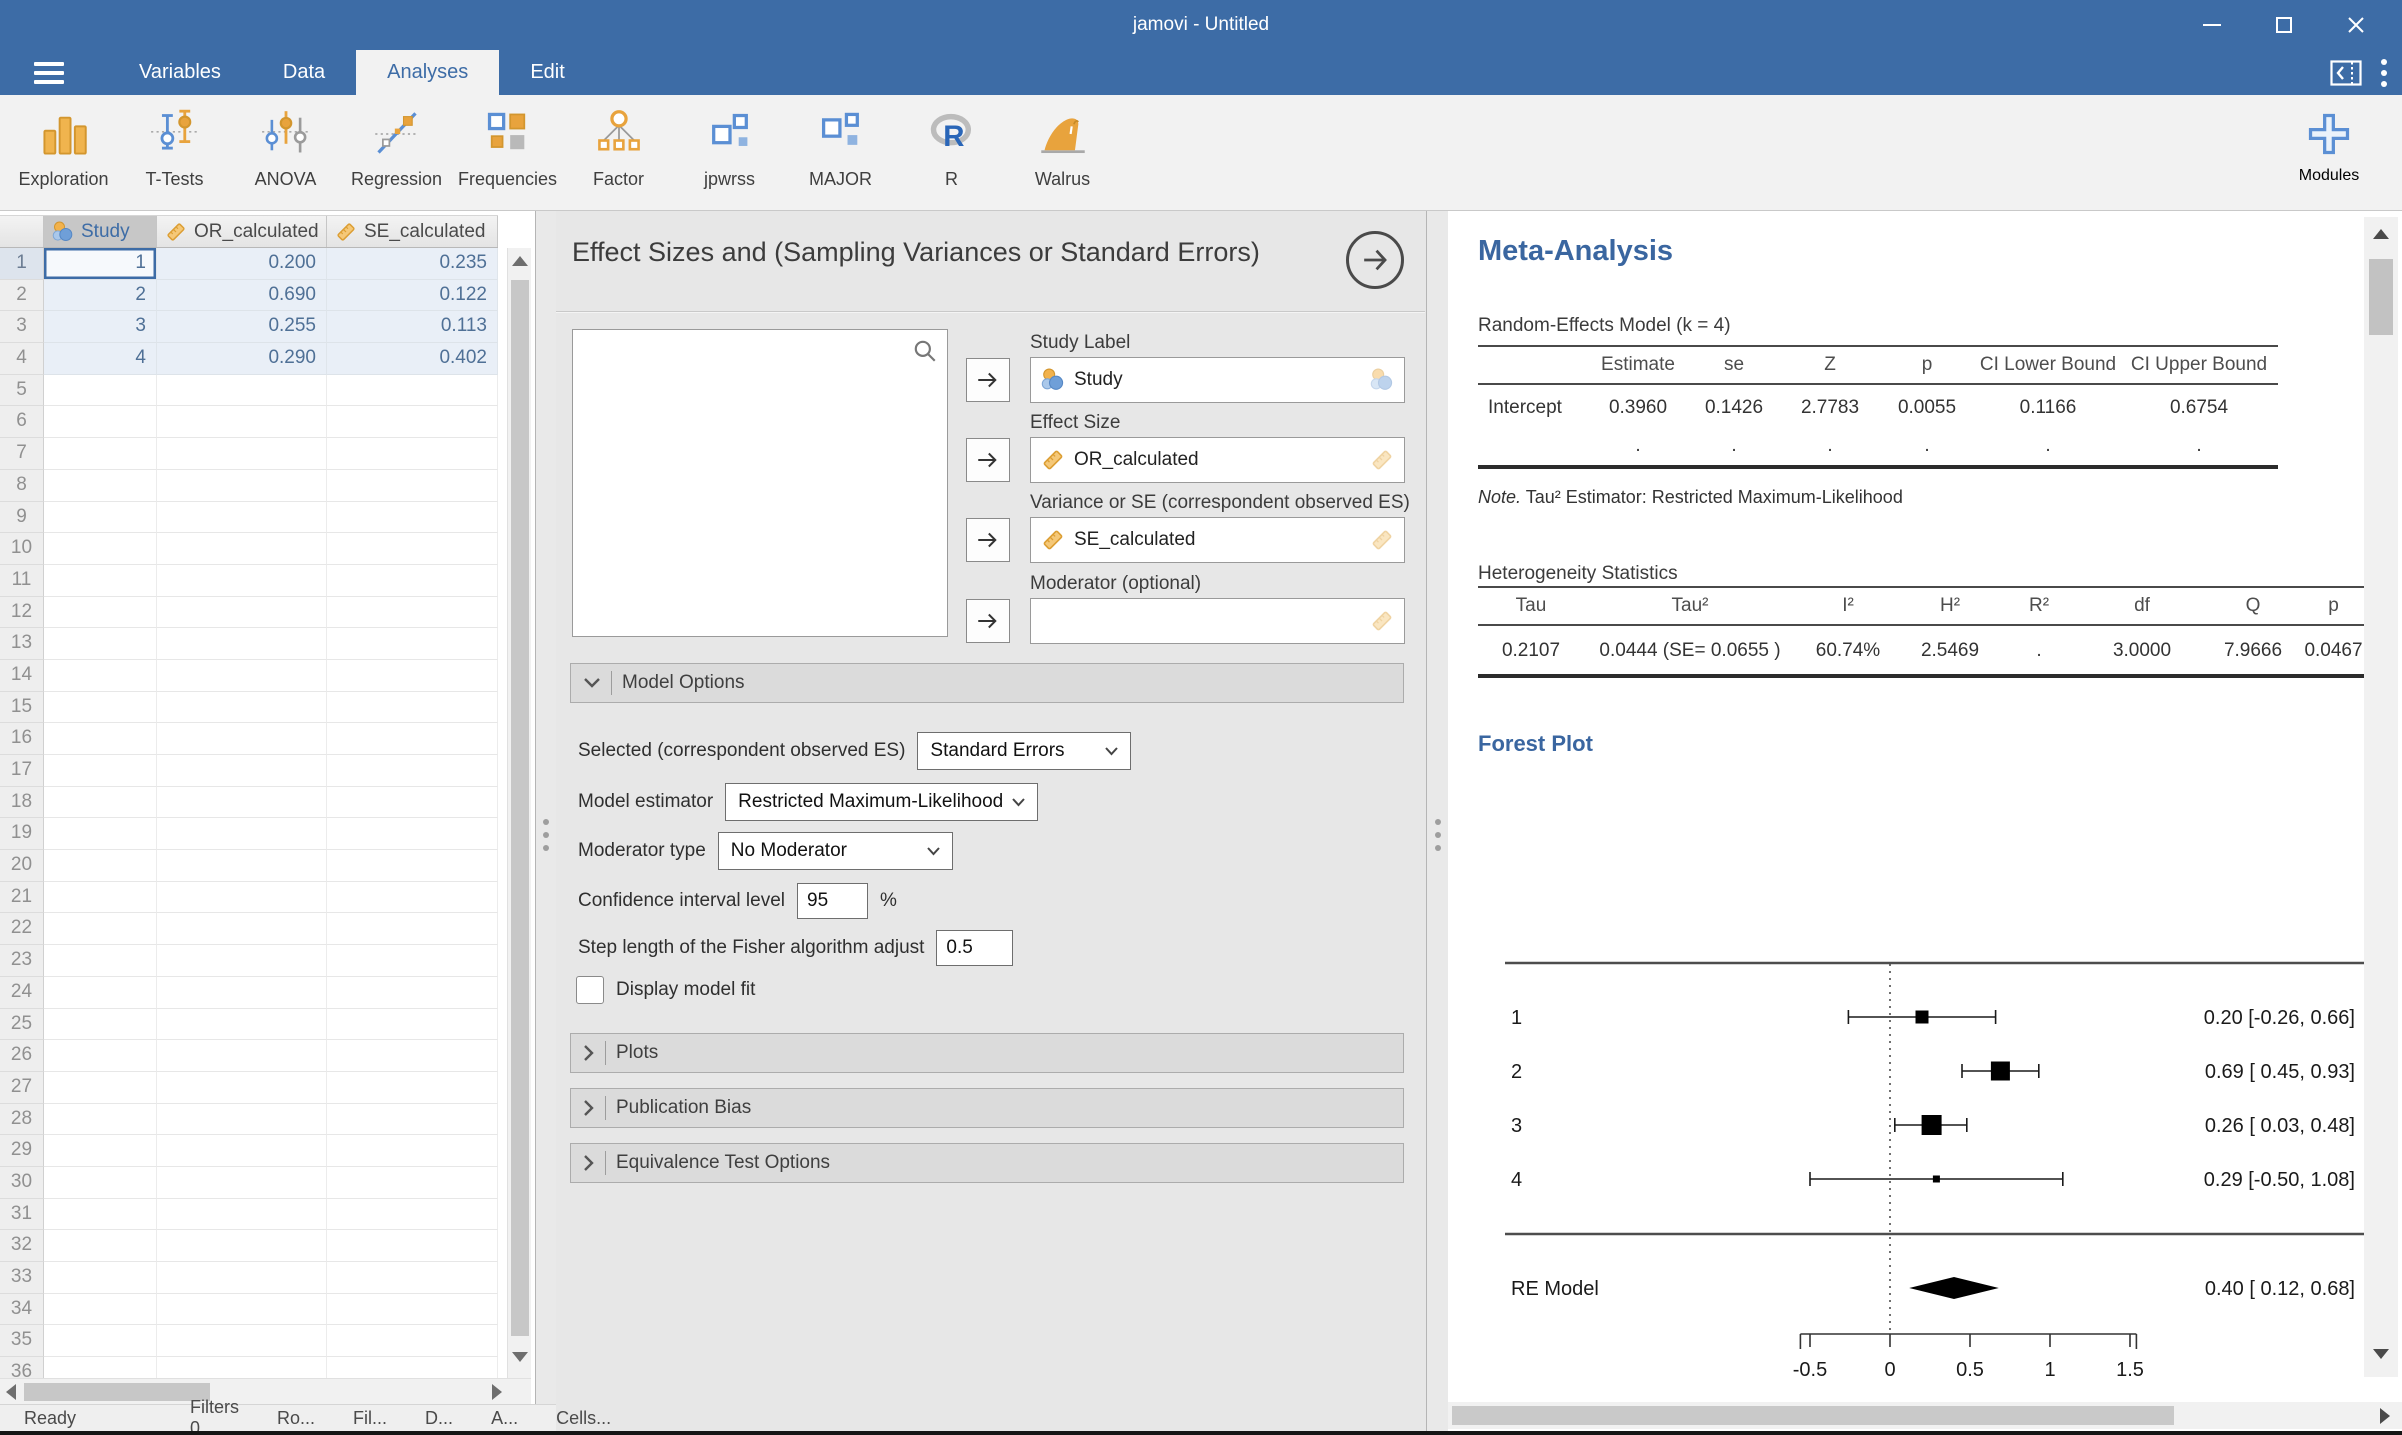 This screenshot has width=2402, height=1435. Describe the element at coordinates (2381, 234) in the screenshot. I see `scroll-up-arrow` at that location.